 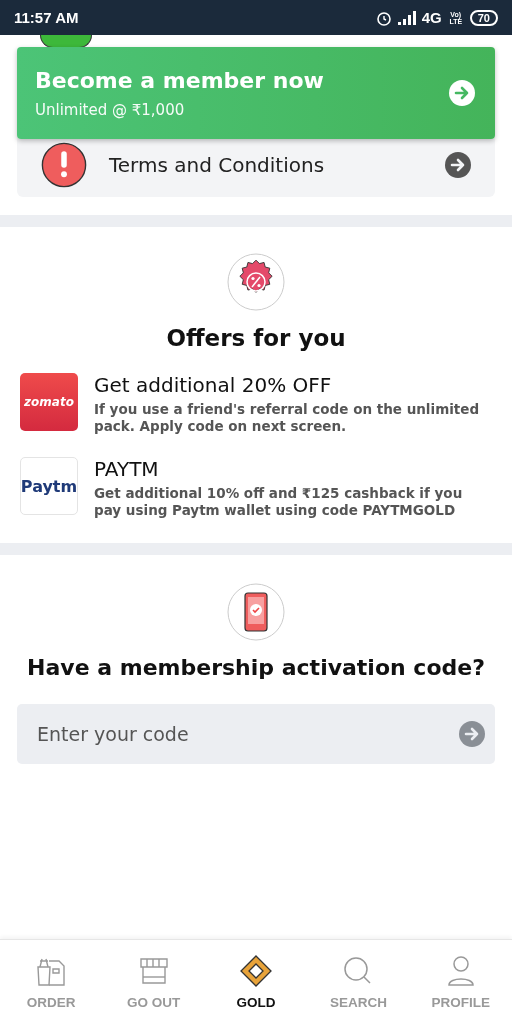 What do you see at coordinates (51, 982) in the screenshot?
I see `nav-tab: ORDER` at bounding box center [51, 982].